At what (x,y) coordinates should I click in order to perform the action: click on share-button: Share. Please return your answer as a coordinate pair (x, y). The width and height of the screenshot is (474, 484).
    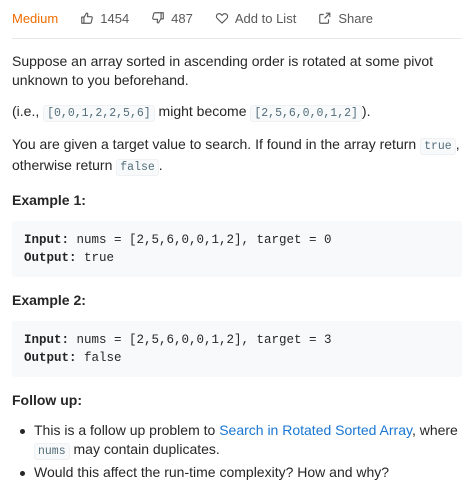
    Looking at the image, I should click on (345, 18).